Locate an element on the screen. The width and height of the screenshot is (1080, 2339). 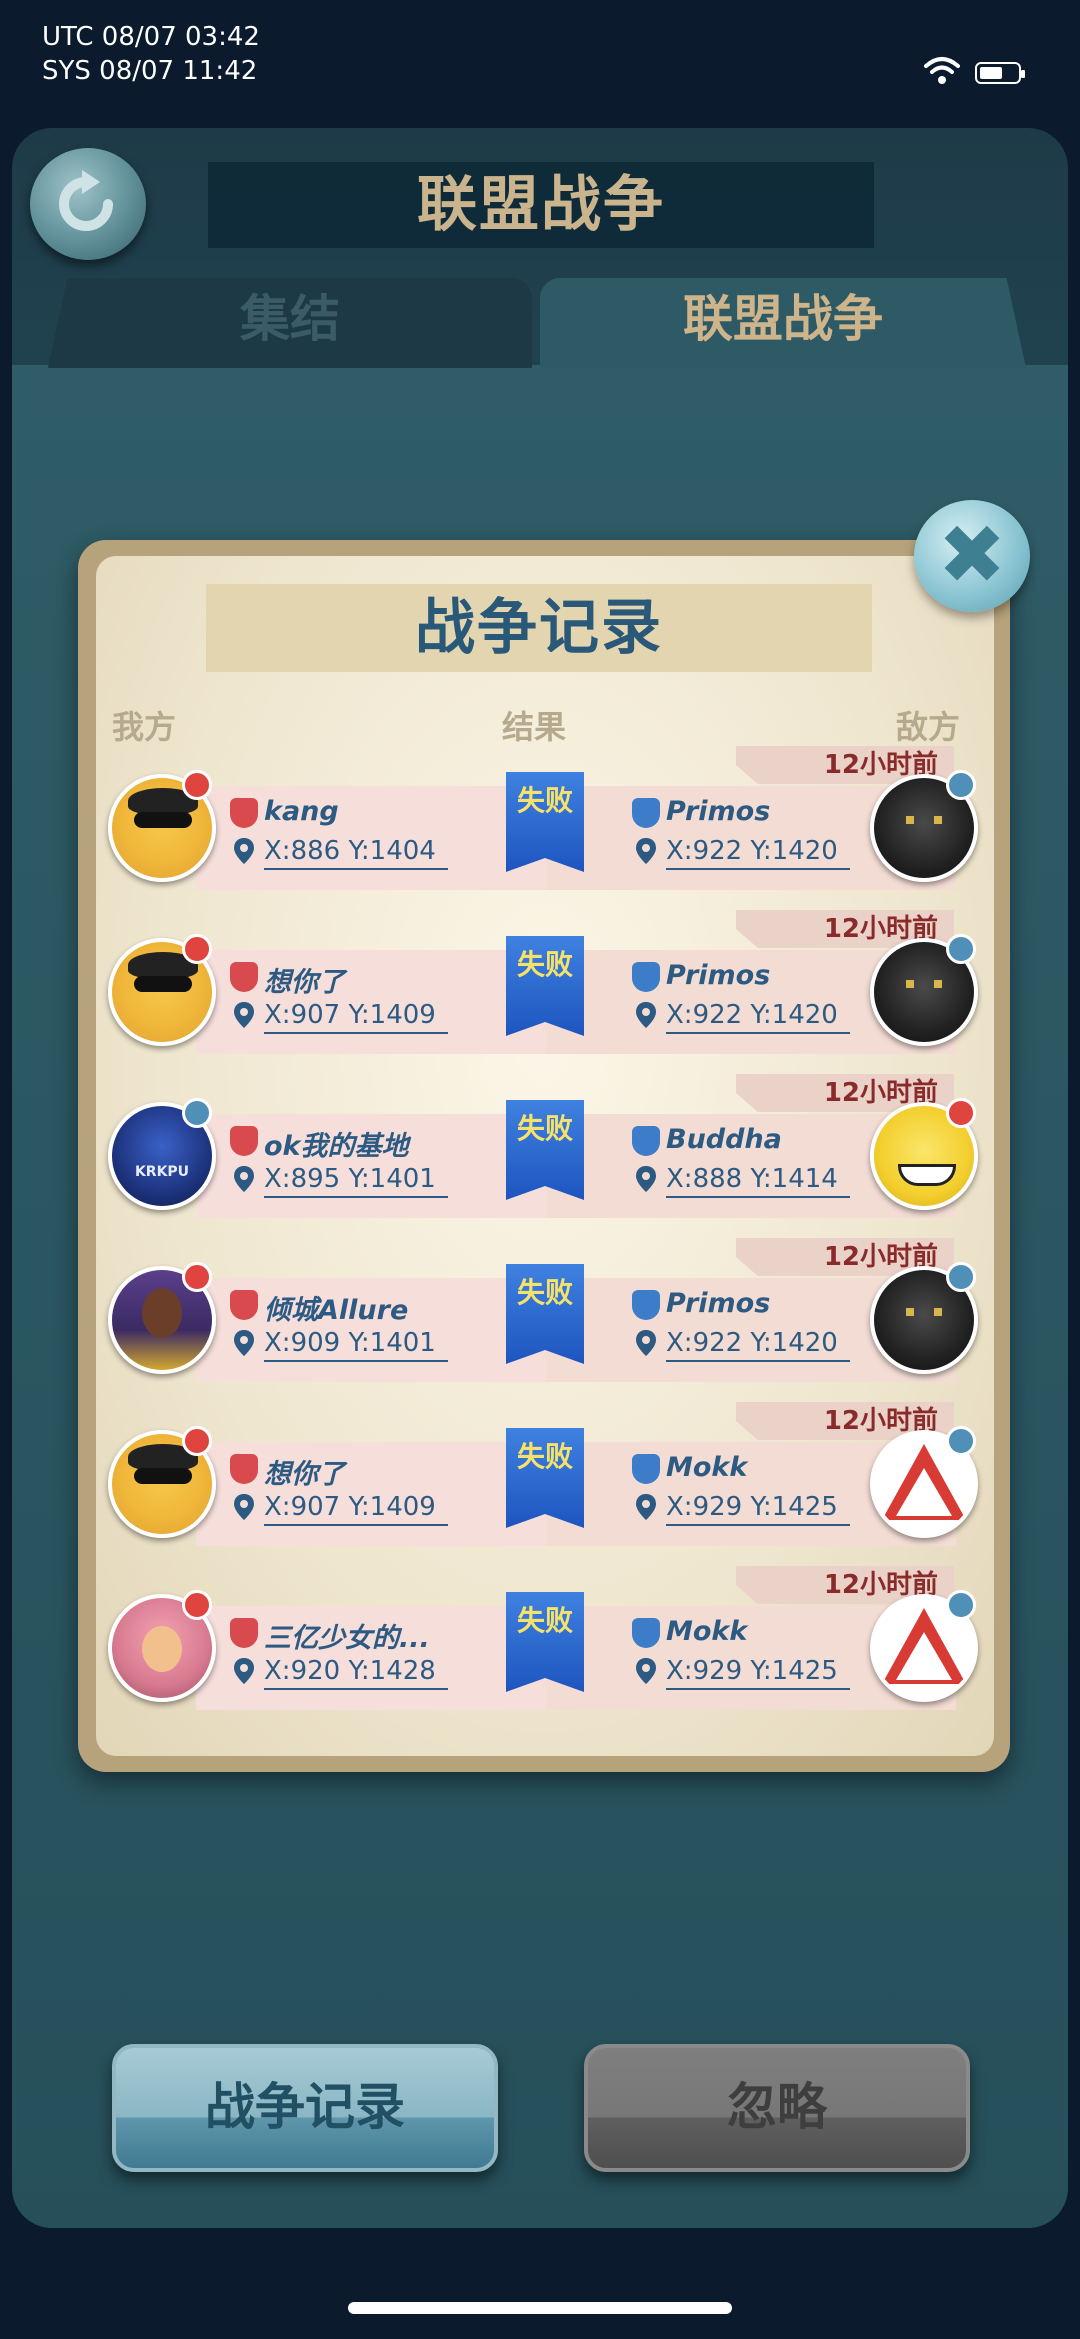
battery-icon is located at coordinates (1000, 73).